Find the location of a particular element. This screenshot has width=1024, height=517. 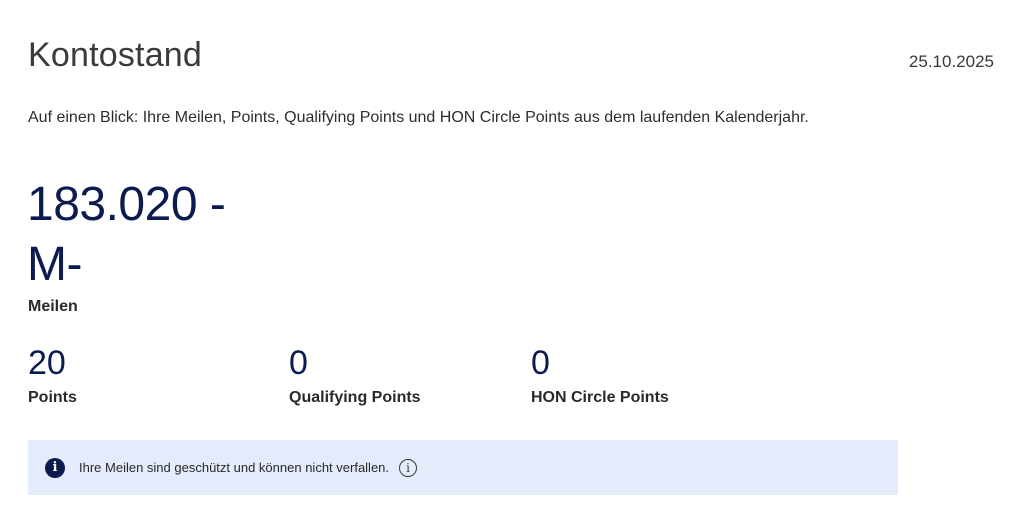

hon-circle-points-stat: 0 HON Circle Points is located at coordinates (600, 375).